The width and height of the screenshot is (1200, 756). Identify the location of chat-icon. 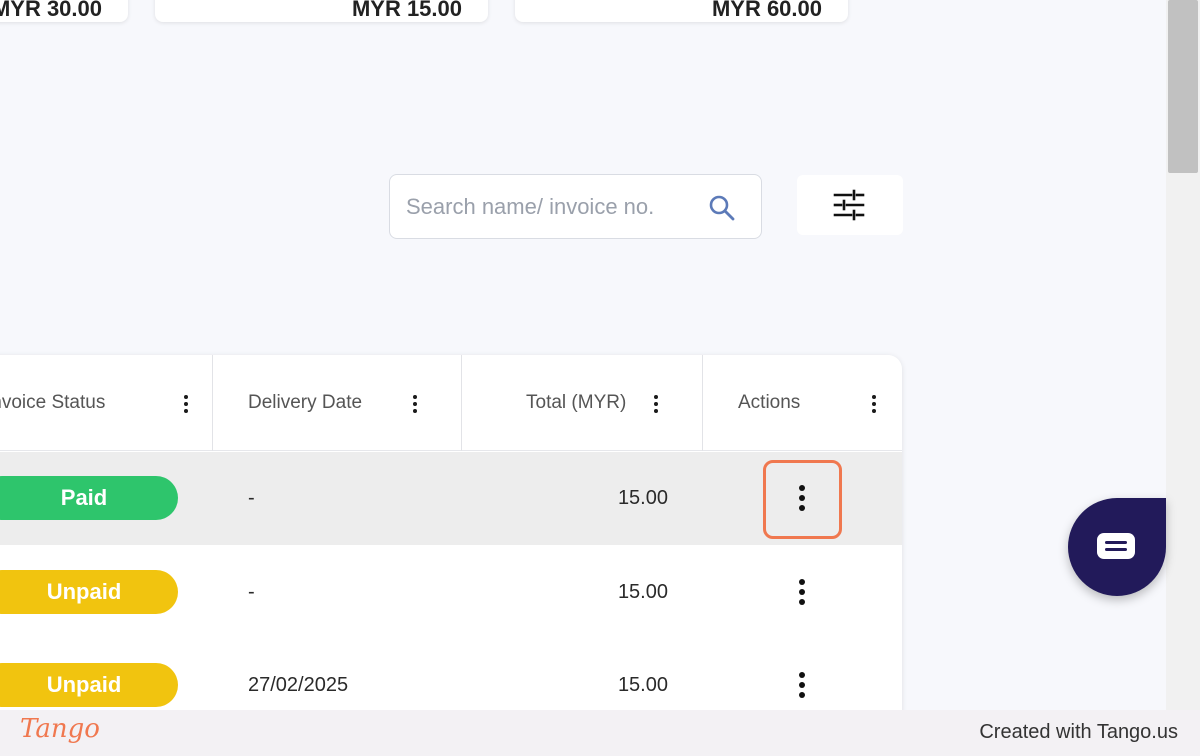
(1116, 546).